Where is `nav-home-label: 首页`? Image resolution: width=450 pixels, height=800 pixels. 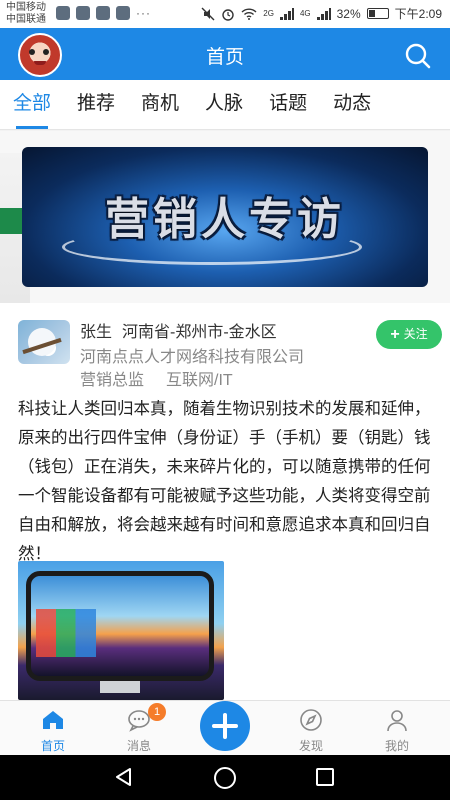
nav-home-label: 首页 is located at coordinates (52, 746).